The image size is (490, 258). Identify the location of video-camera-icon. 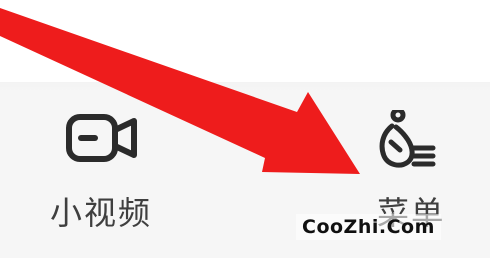
(101, 140).